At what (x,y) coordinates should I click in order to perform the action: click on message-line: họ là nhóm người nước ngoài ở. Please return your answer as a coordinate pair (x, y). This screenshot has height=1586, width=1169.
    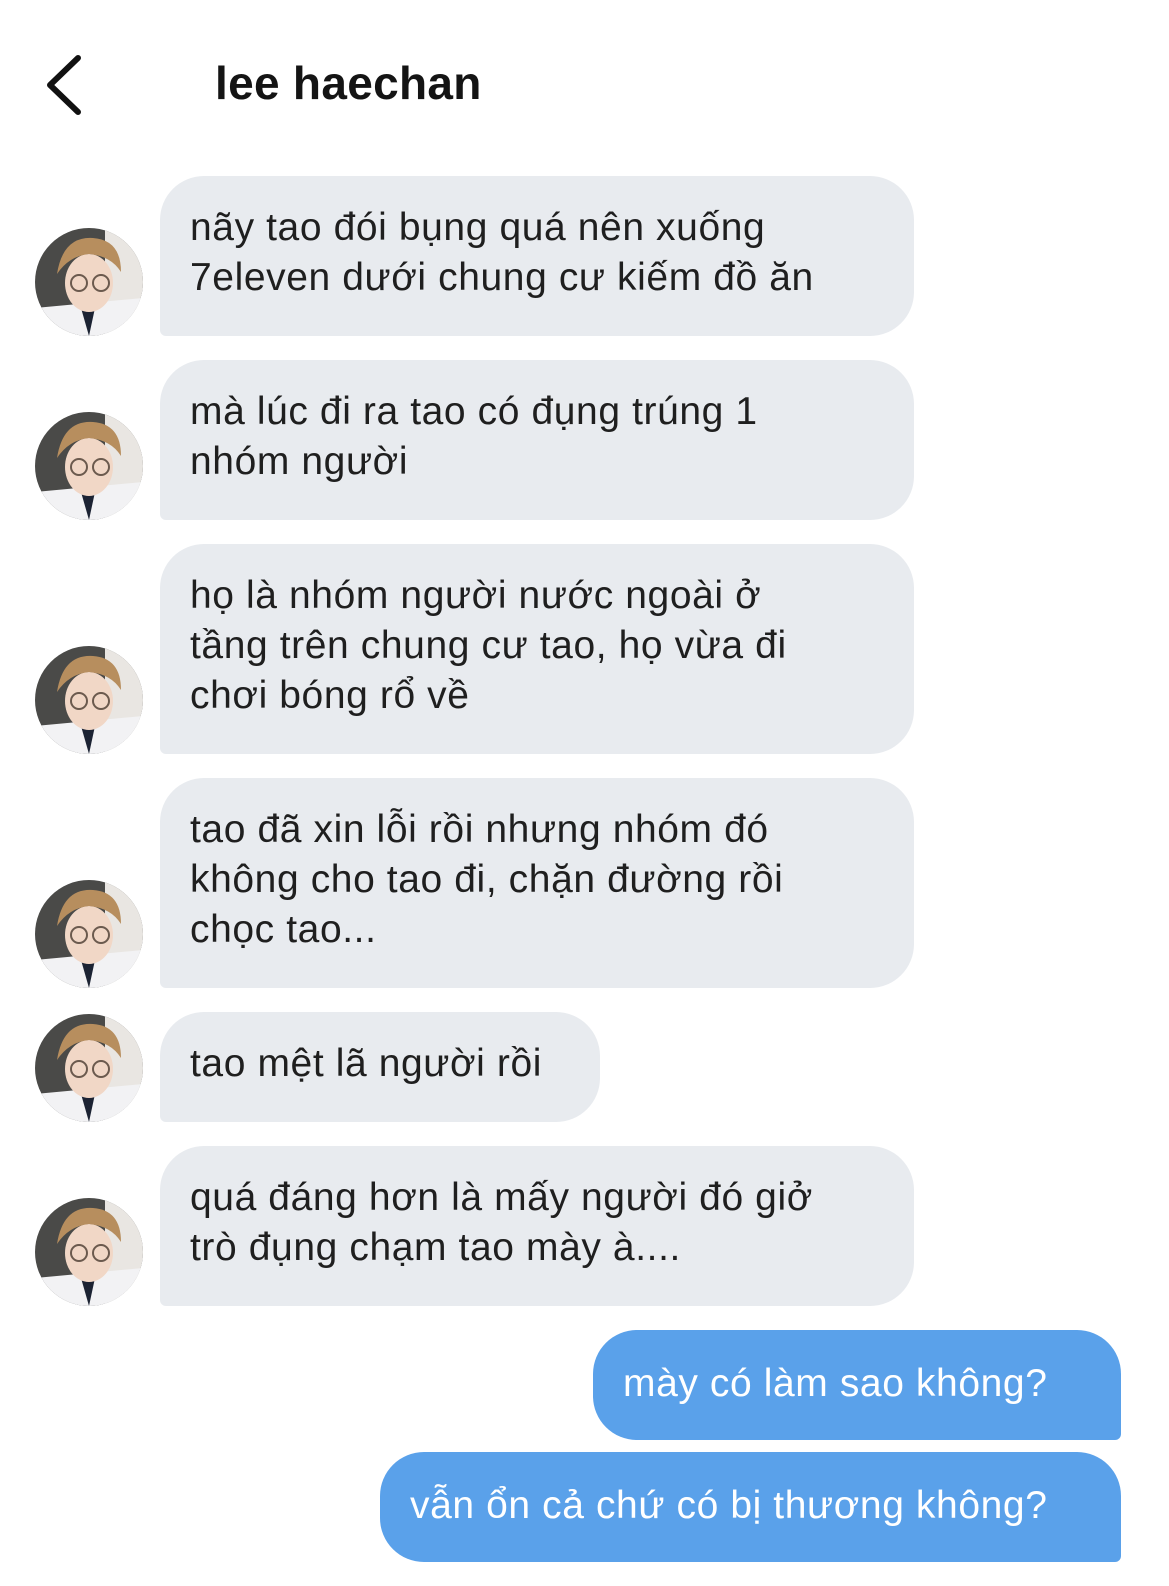
    Looking at the image, I should click on (476, 595).